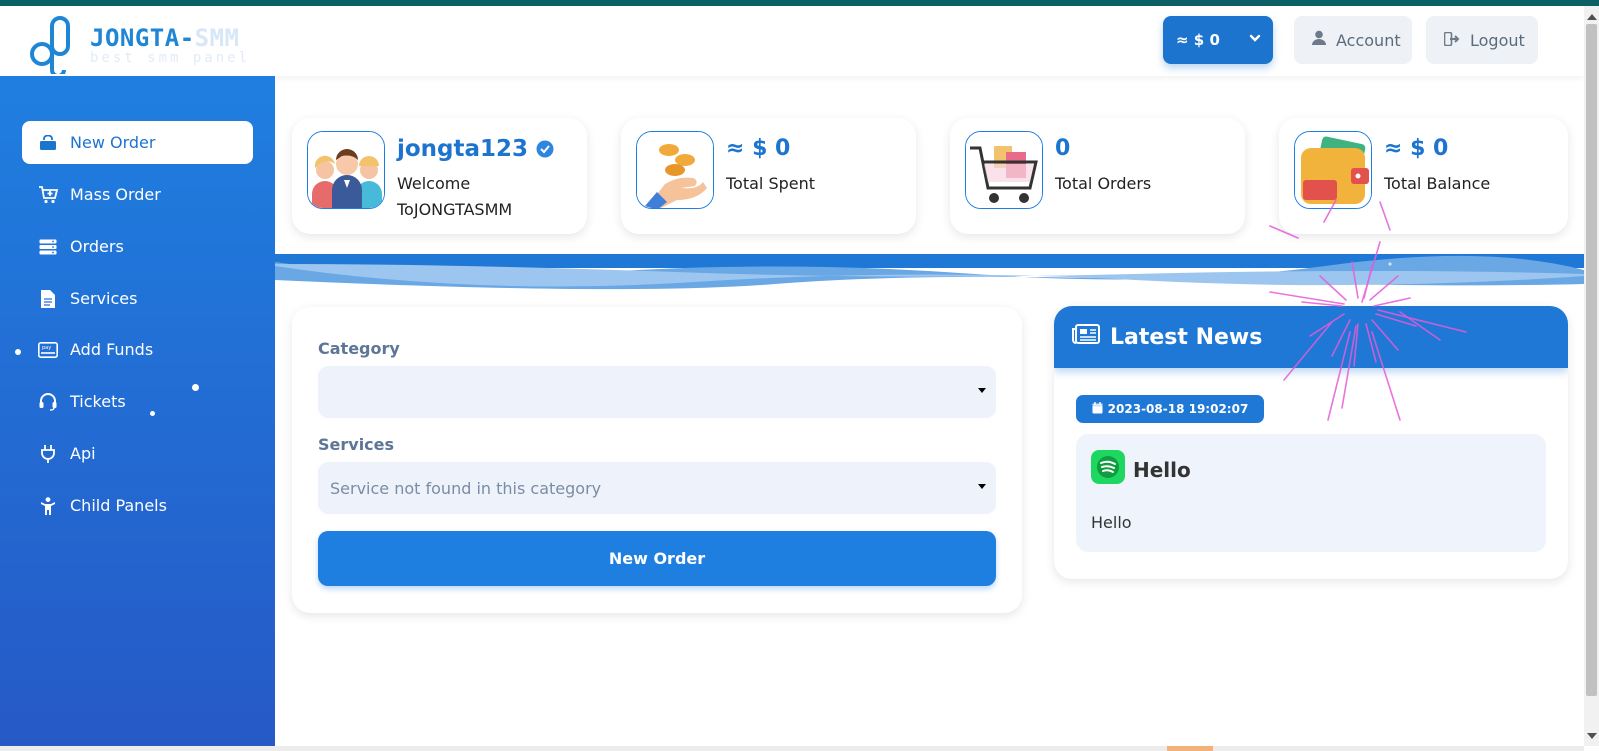 This screenshot has width=1599, height=751. I want to click on total-orders-value: 0, so click(1063, 148).